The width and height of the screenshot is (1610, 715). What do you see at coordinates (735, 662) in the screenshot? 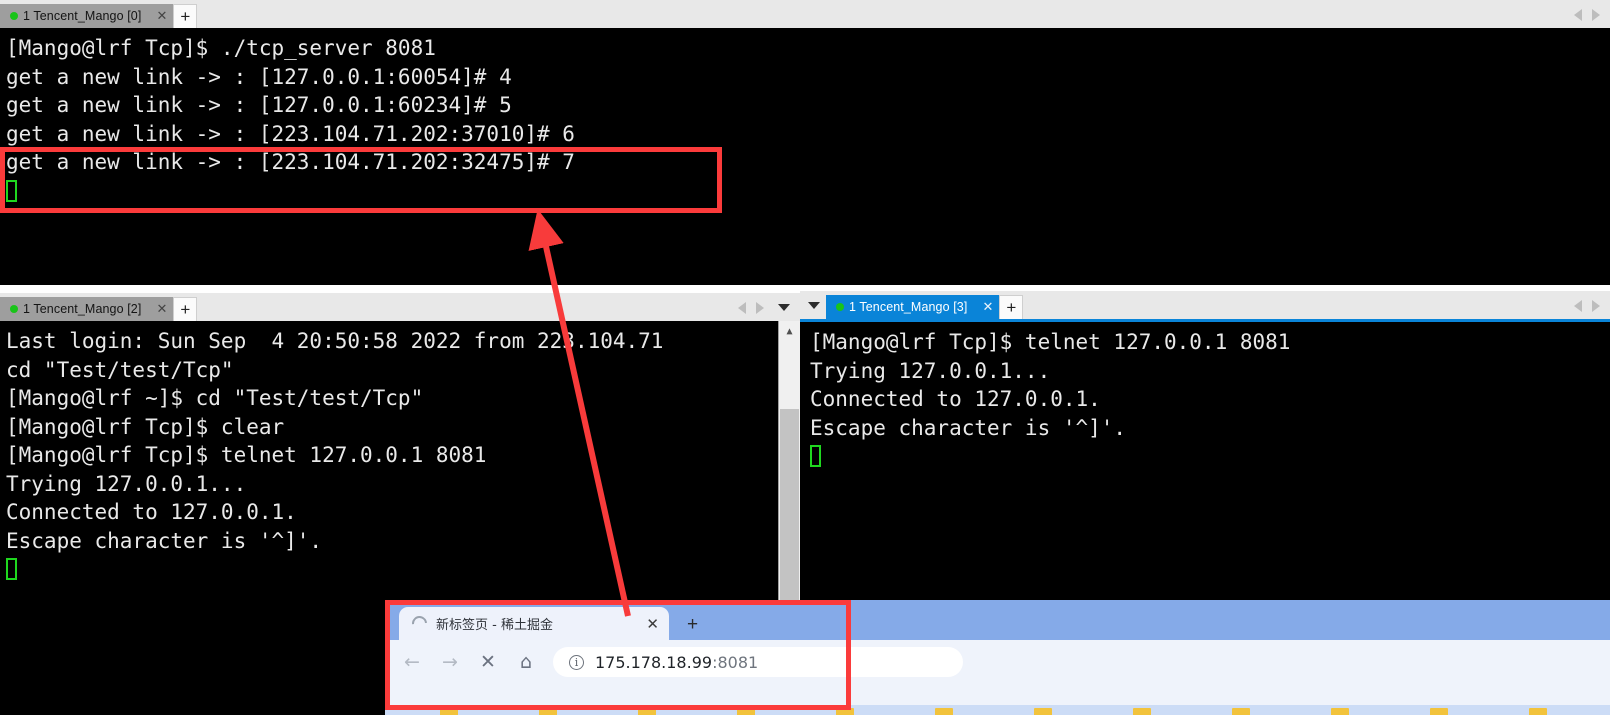
I see `url-port: :8081` at bounding box center [735, 662].